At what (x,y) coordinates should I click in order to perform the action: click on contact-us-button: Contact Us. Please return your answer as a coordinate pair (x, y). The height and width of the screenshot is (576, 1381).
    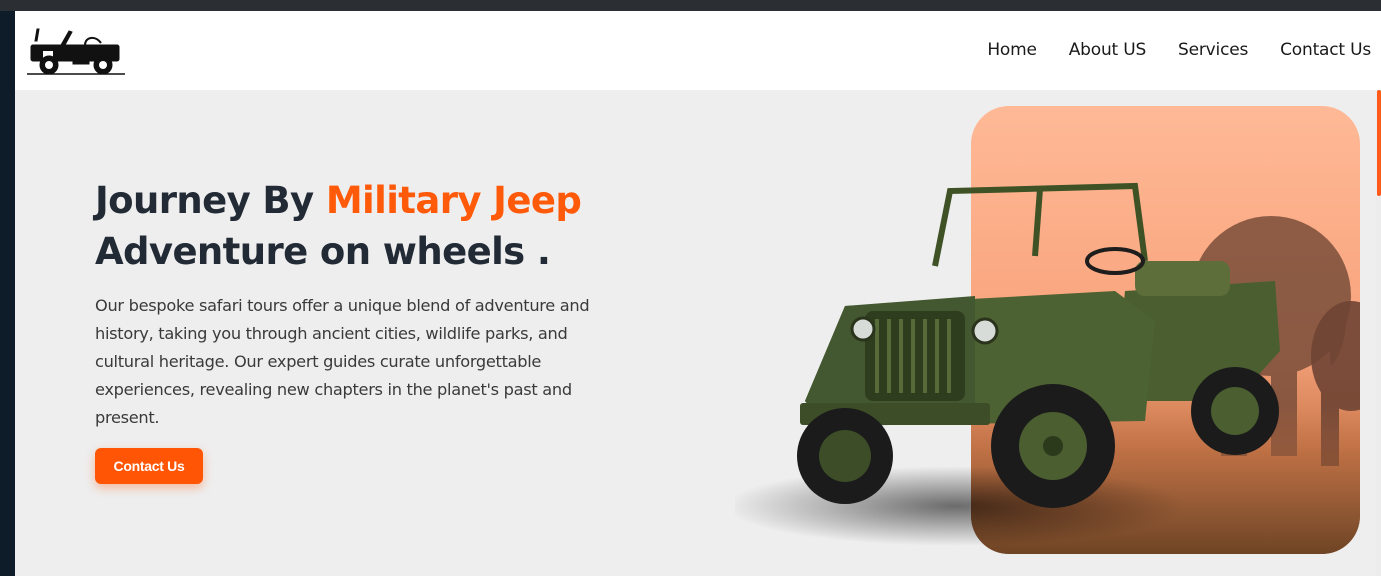
    Looking at the image, I should click on (149, 466).